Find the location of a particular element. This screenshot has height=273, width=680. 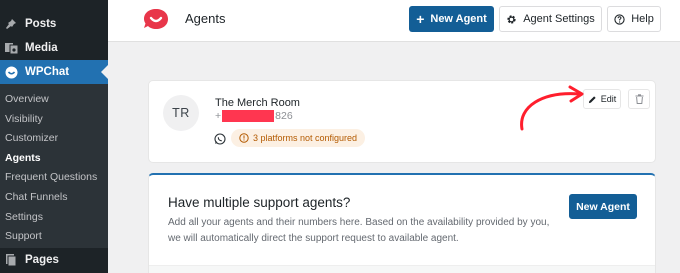

promo-title: Have multiple support agents? is located at coordinates (259, 202).